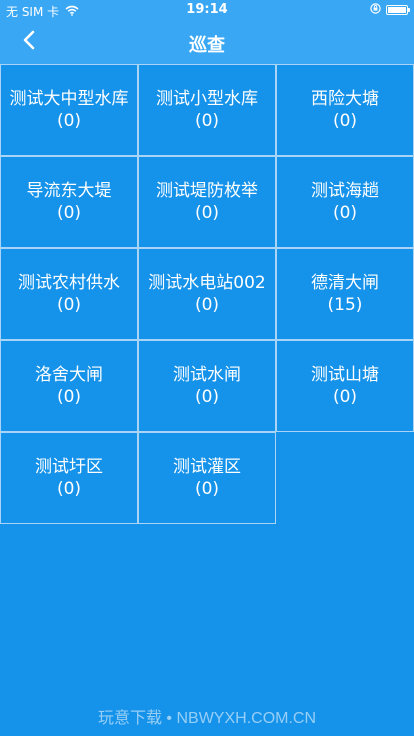  I want to click on status-time: 19:14, so click(207, 9).